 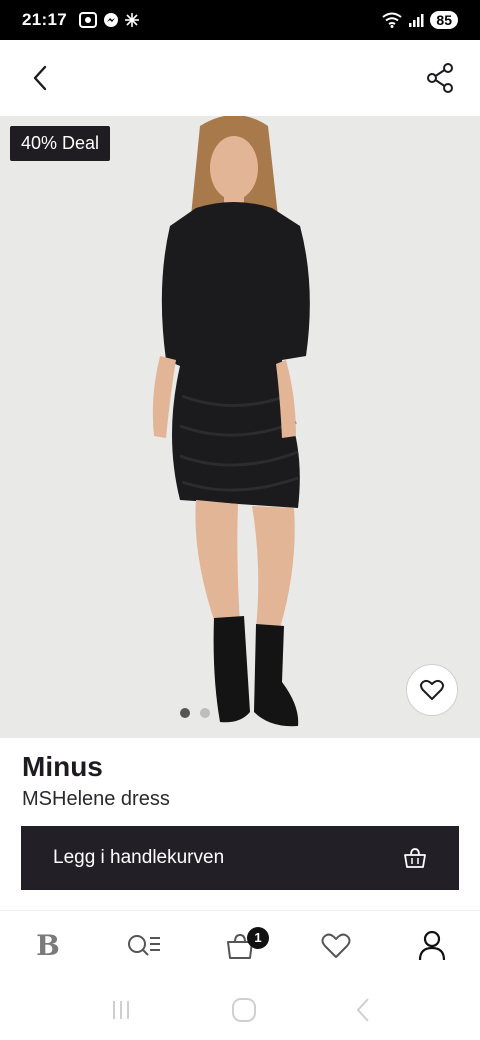 I want to click on nav-cart: 1, so click(x=240, y=946).